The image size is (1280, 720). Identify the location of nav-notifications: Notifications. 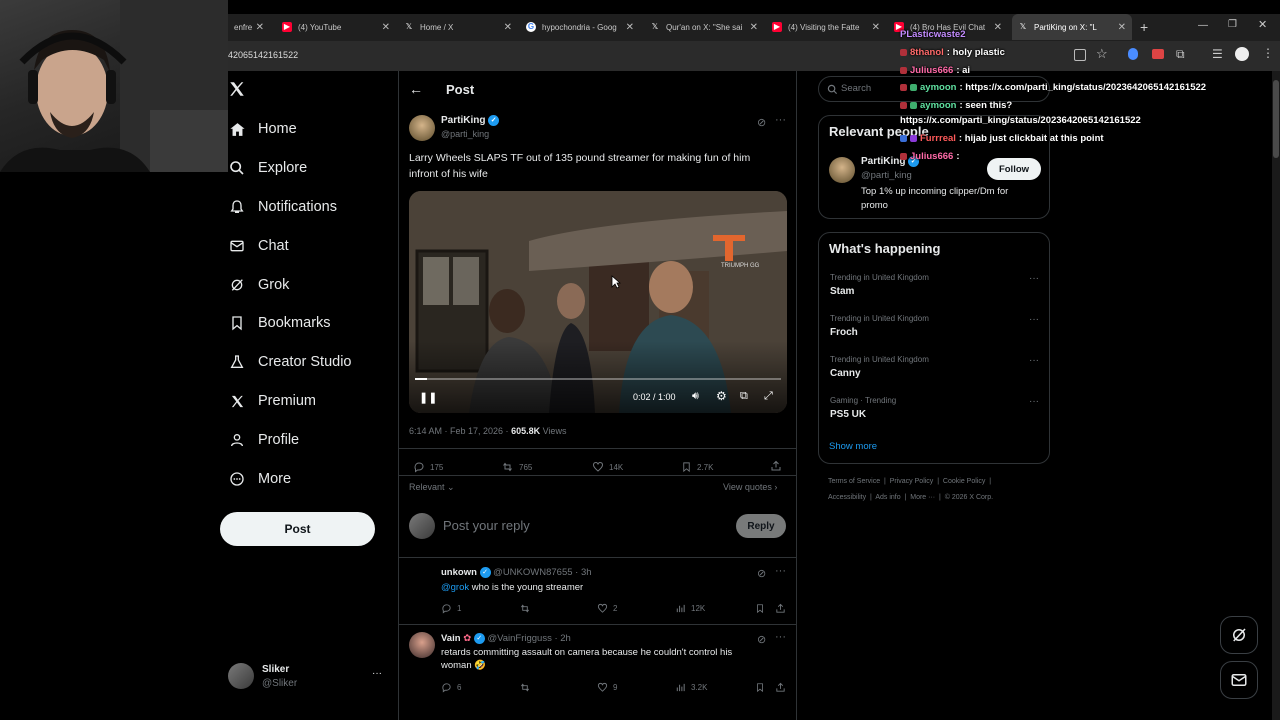
(282, 207).